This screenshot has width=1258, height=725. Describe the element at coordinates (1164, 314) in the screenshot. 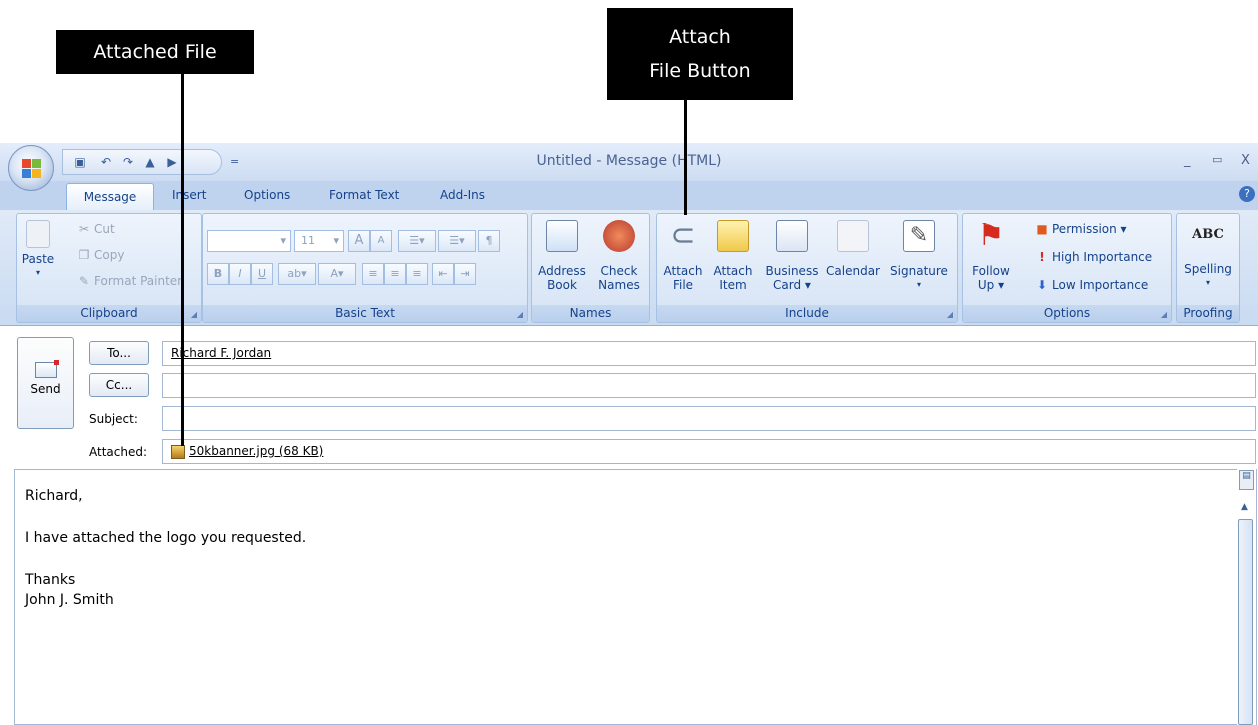

I see `options-launcher-icon: ◢` at that location.